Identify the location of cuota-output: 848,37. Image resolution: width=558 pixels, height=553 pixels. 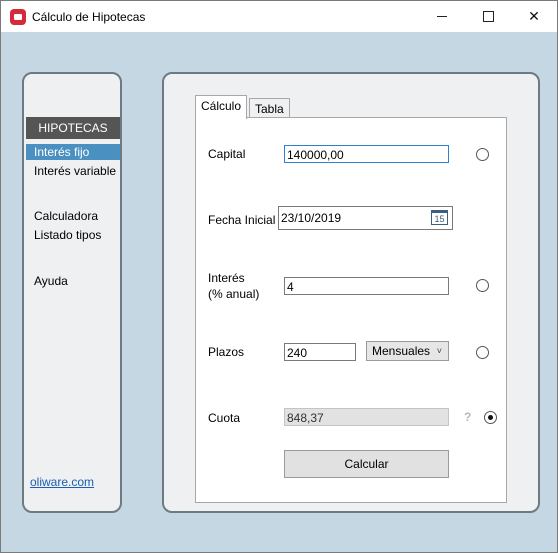
(366, 417).